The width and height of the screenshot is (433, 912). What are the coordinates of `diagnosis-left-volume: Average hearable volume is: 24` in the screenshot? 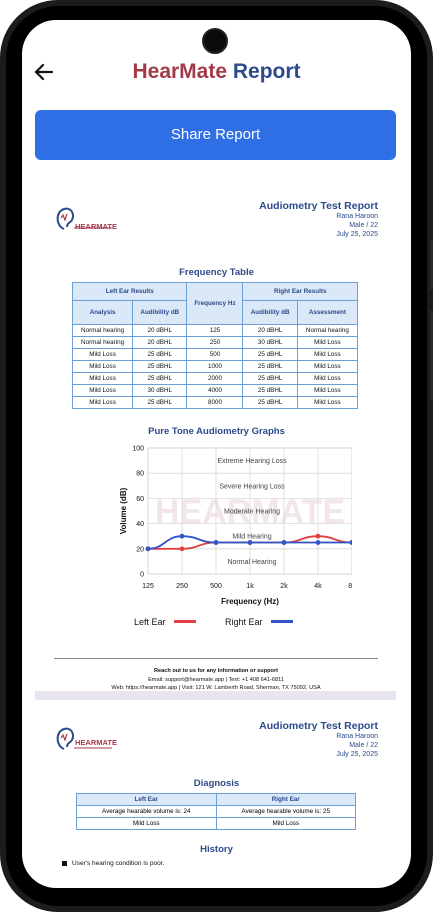 It's located at (146, 811).